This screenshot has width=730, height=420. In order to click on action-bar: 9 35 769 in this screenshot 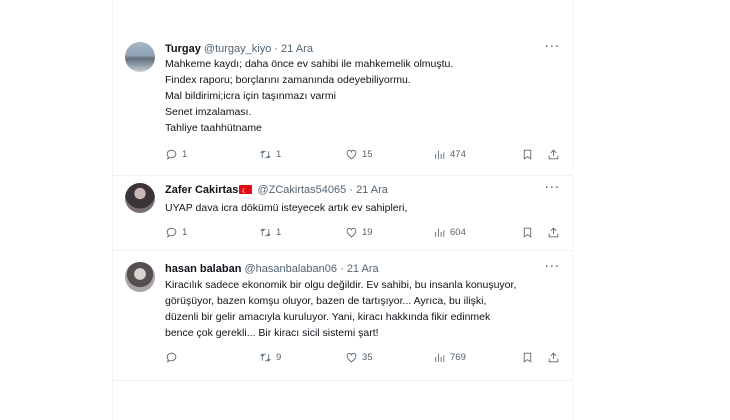, I will do `click(362, 359)`.